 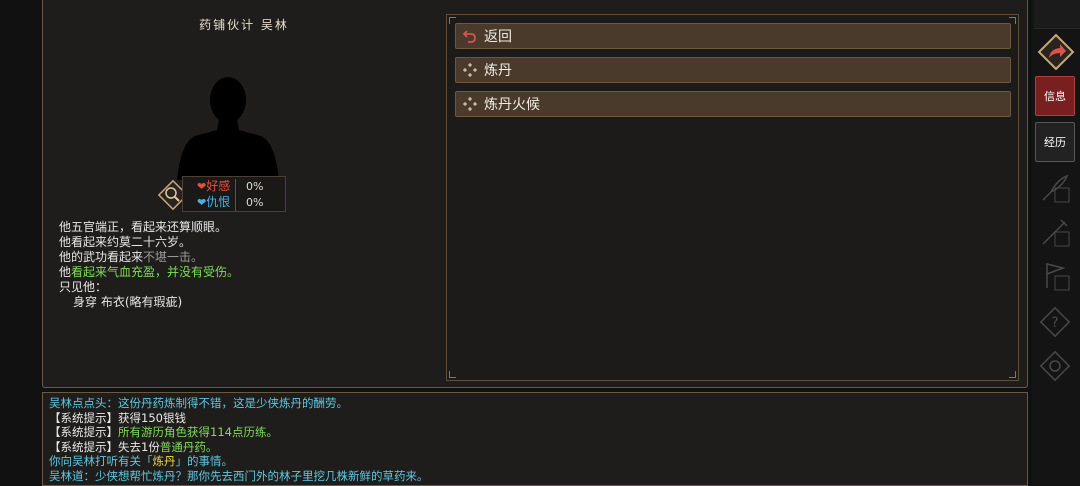 I want to click on favor-row: ❤好感 0%, so click(x=230, y=186).